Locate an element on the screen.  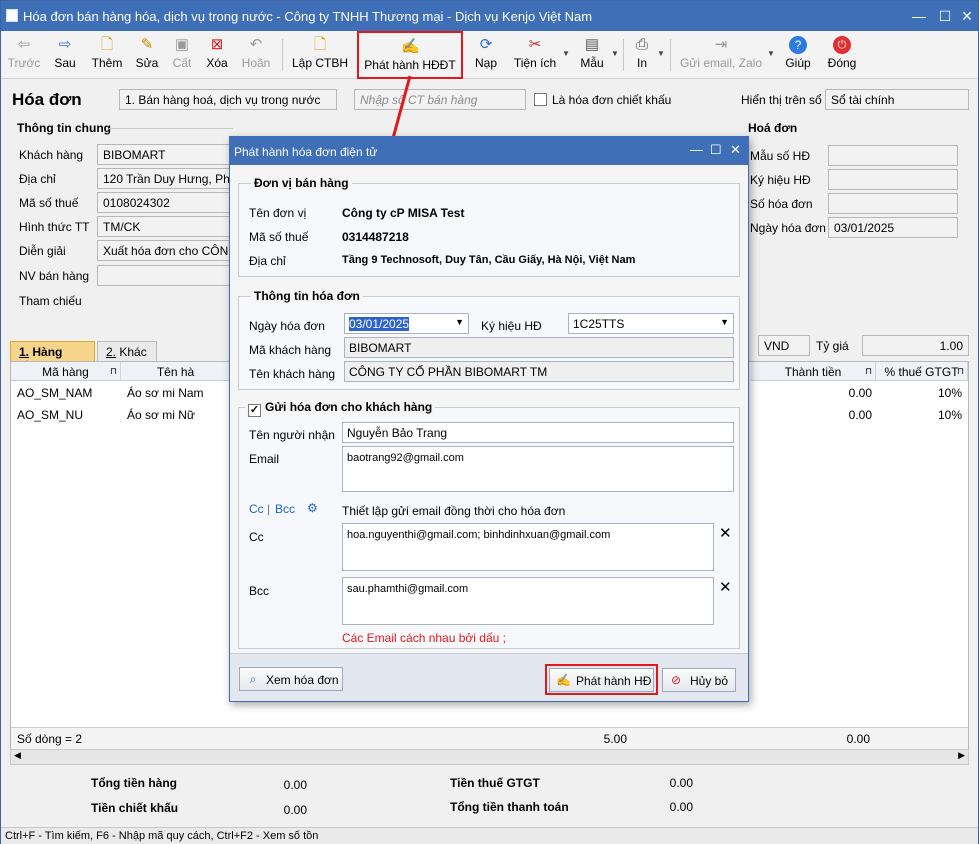
seller-name-label: Tên đơn vị is located at coordinates (278, 213).